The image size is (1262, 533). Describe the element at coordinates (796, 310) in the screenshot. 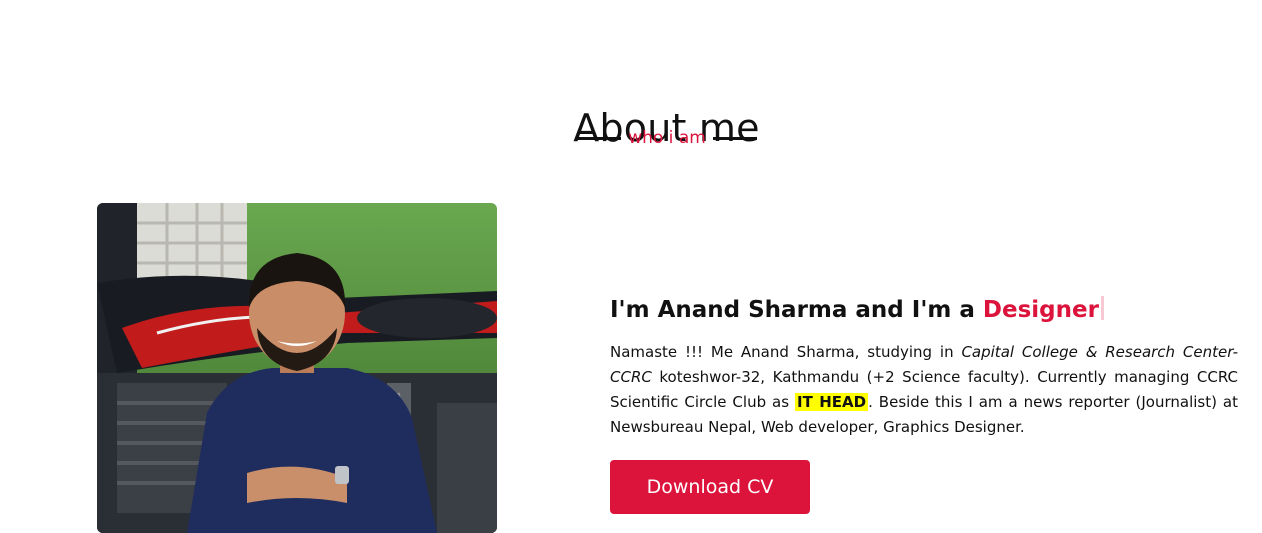

I see `headline-prefix: I'm Anand Sharma and I'm a` at that location.